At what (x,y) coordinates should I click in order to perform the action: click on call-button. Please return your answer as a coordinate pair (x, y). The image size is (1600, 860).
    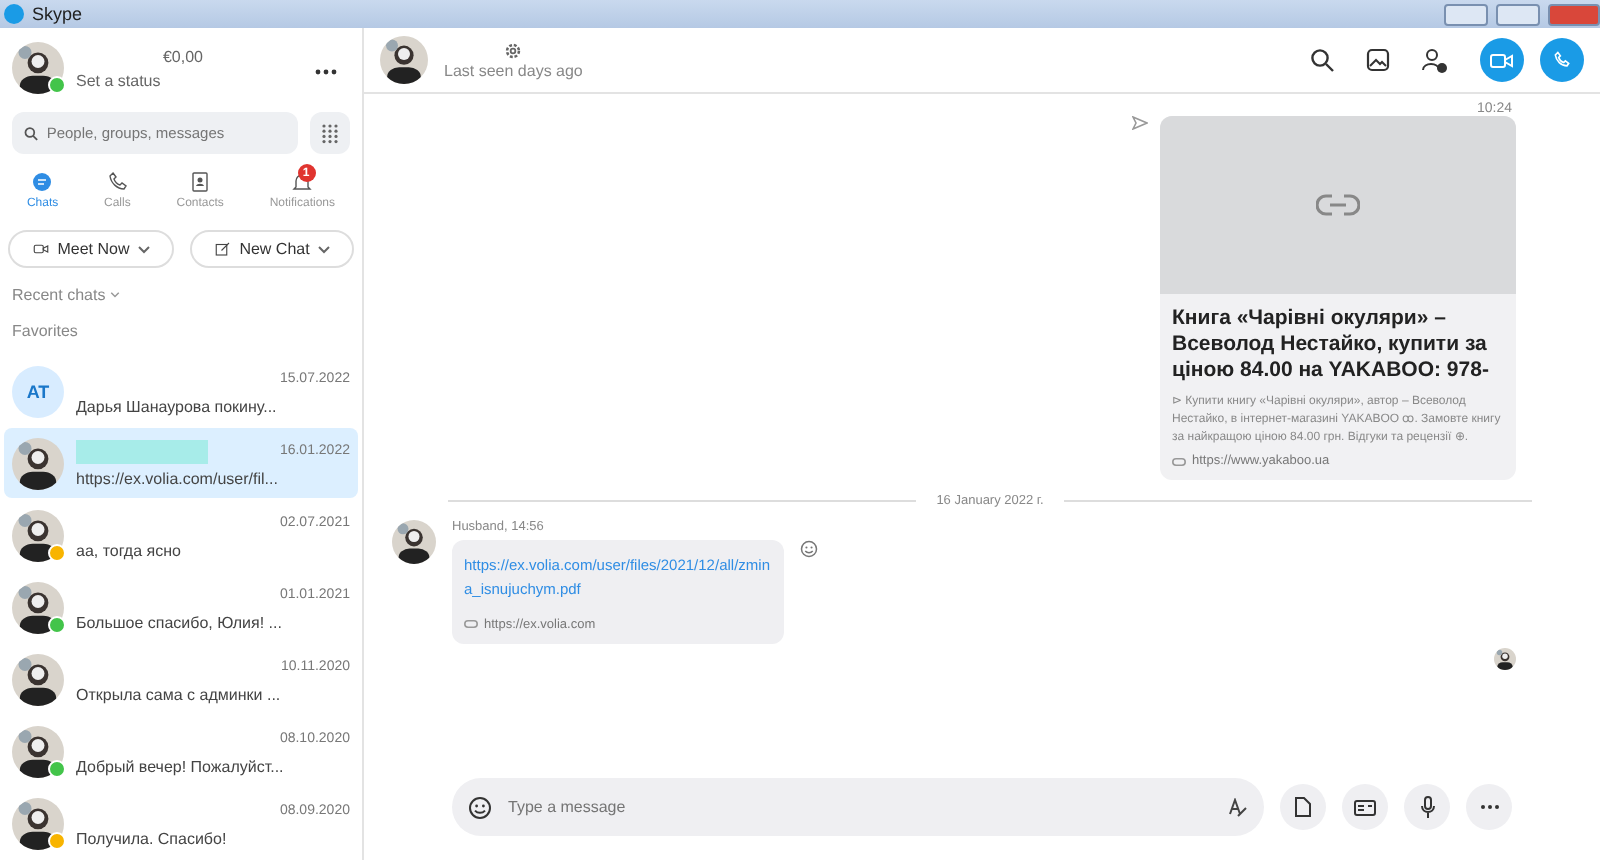
    Looking at the image, I should click on (1562, 60).